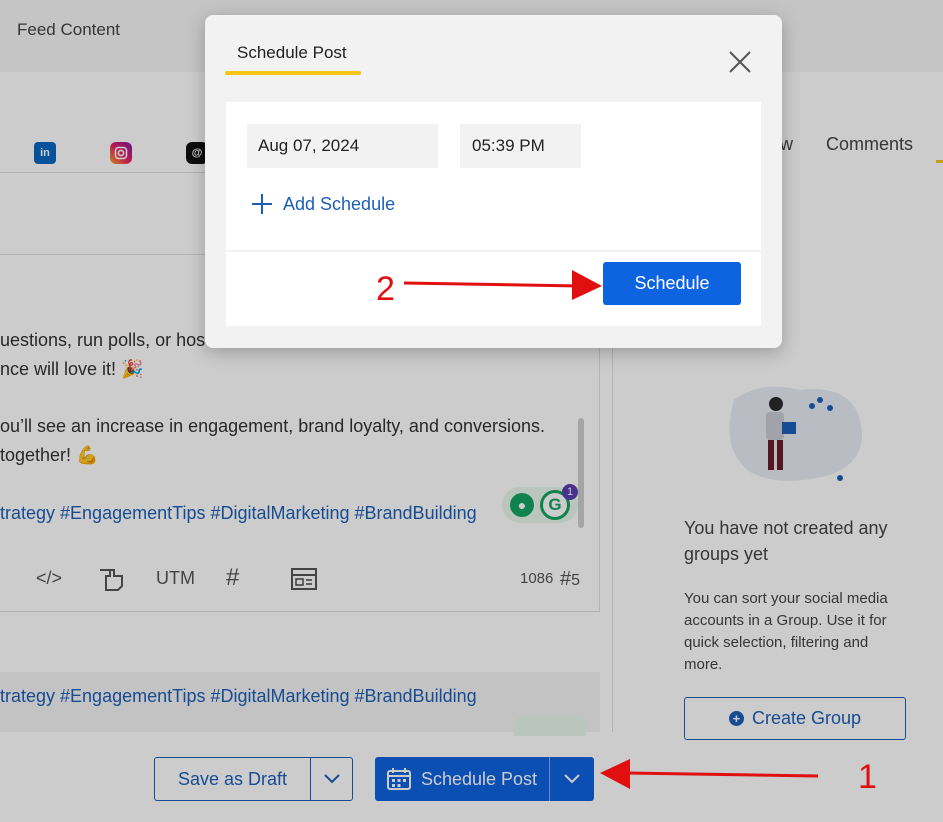  What do you see at coordinates (385, 289) in the screenshot?
I see `annotation-step-2: 2` at bounding box center [385, 289].